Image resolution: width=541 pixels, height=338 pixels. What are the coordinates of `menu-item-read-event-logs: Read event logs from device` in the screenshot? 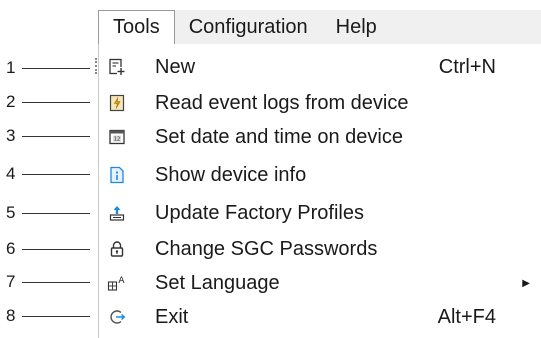 It's located at (320, 103).